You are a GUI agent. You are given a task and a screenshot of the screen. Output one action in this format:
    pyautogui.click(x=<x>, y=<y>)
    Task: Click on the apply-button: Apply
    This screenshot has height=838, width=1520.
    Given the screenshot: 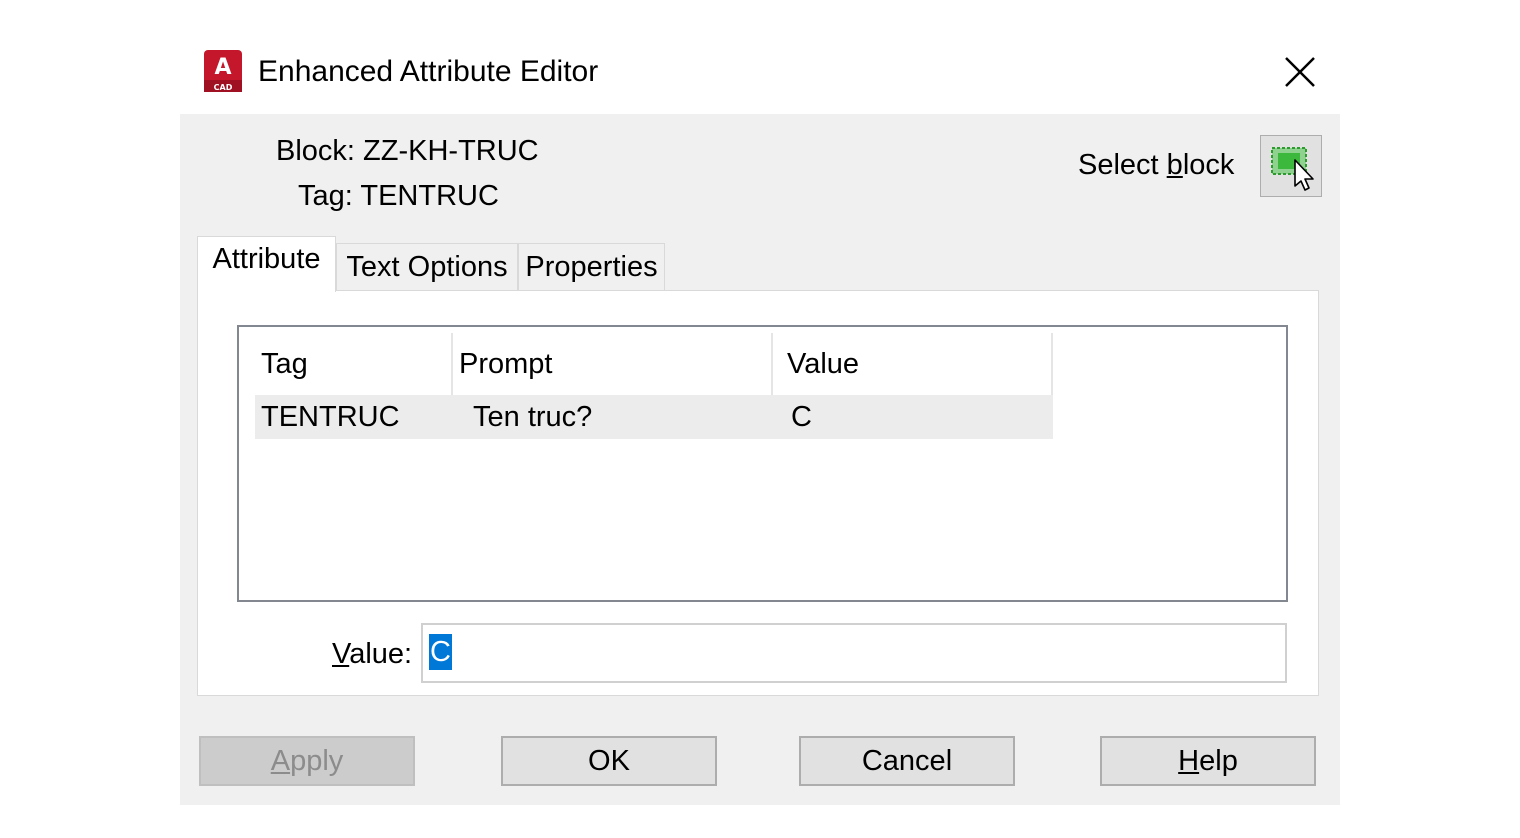 What is the action you would take?
    pyautogui.click(x=307, y=761)
    